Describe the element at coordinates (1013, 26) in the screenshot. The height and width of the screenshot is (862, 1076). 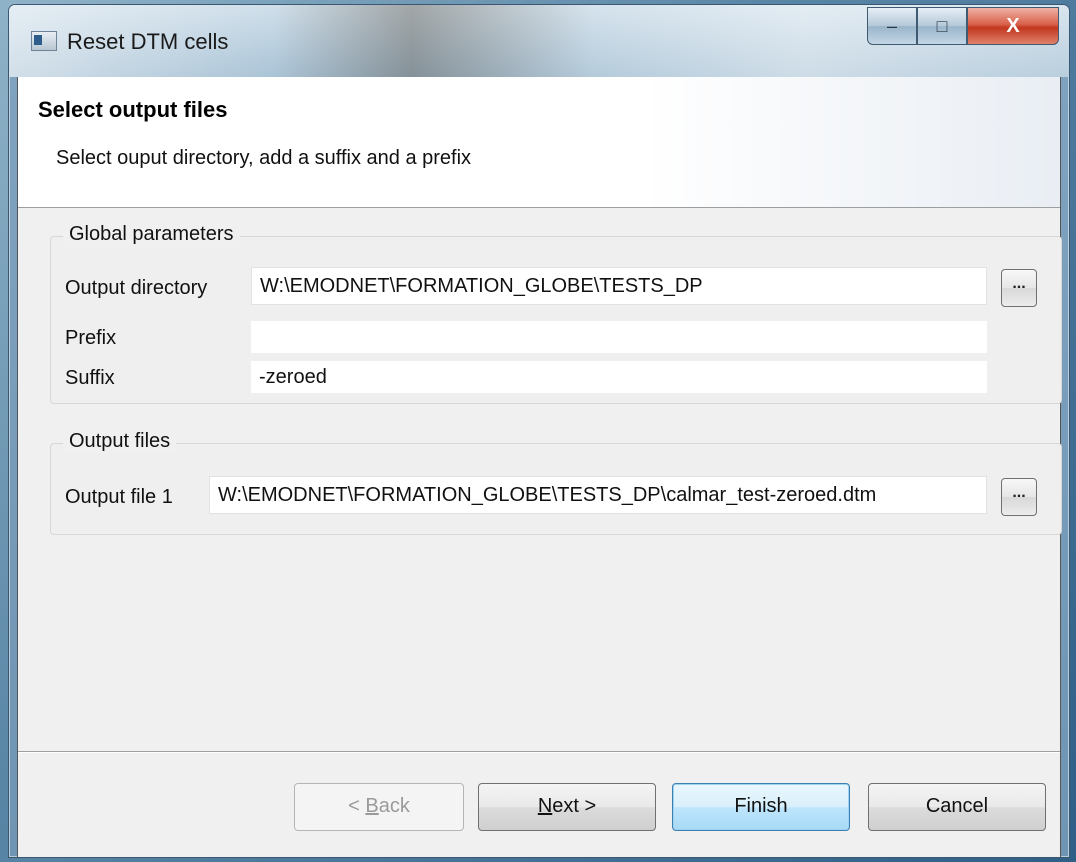
I see `close-button: X` at that location.